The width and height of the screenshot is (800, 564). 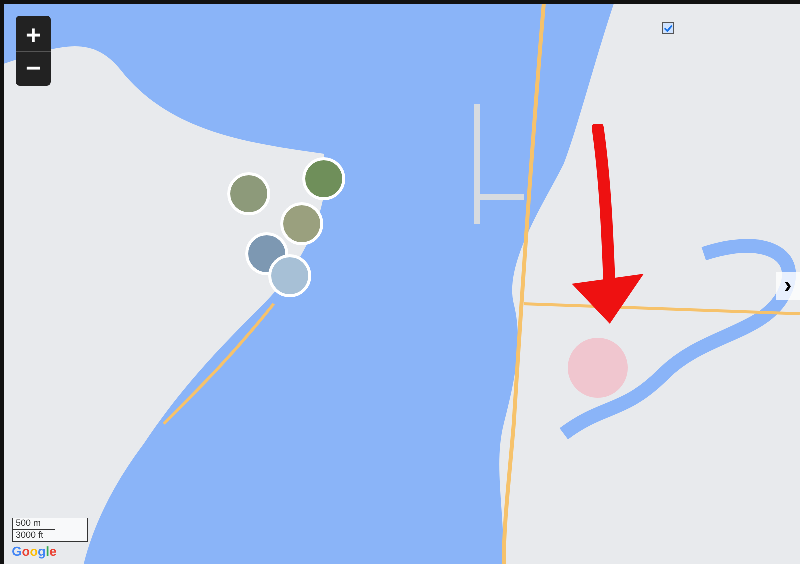 What do you see at coordinates (34, 524) in the screenshot?
I see `scale-metric: 500 m` at bounding box center [34, 524].